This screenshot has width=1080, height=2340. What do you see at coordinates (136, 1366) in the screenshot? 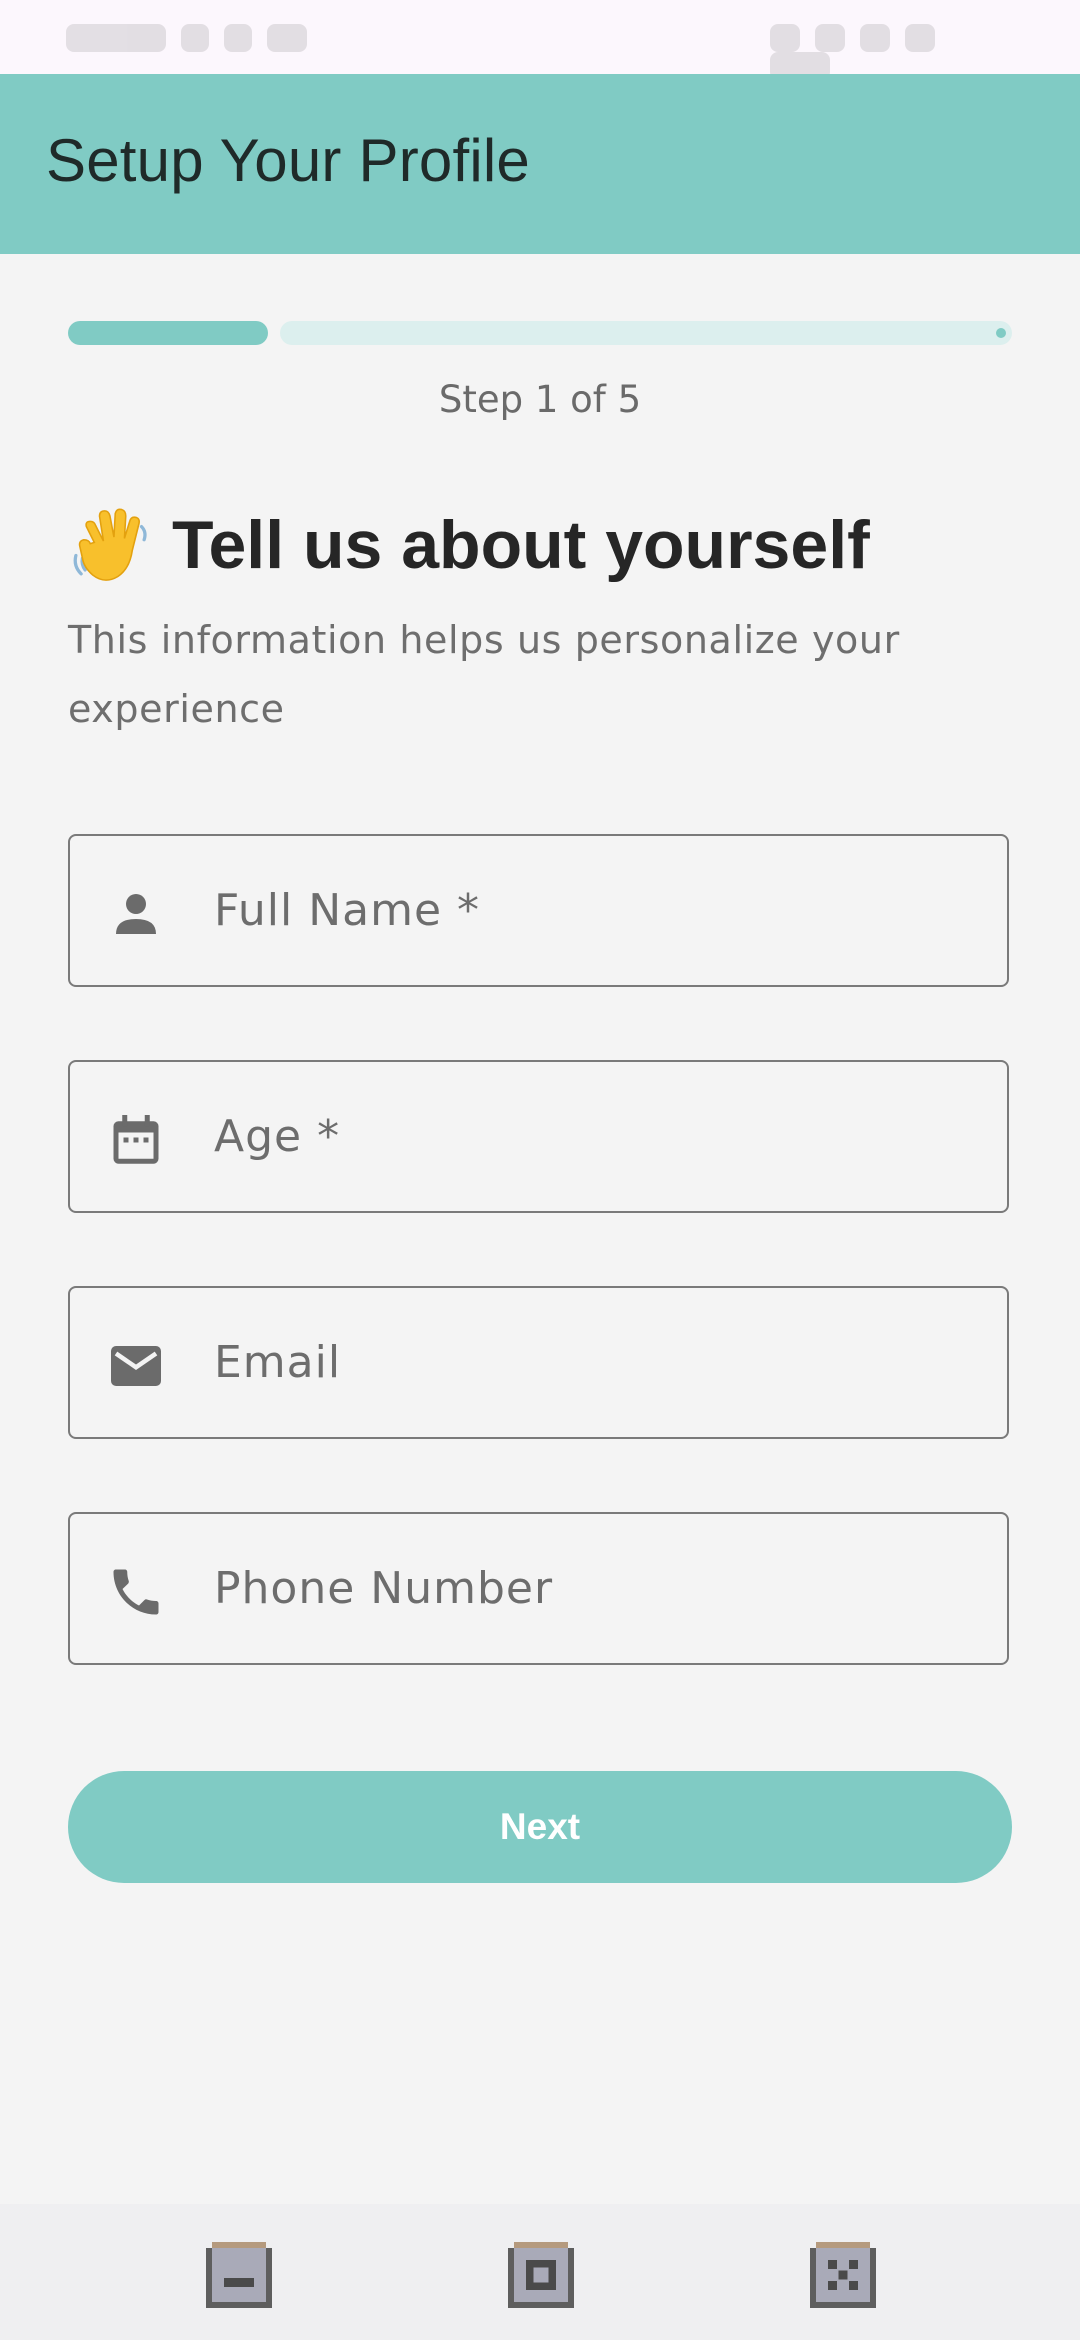
I see `email-icon` at bounding box center [136, 1366].